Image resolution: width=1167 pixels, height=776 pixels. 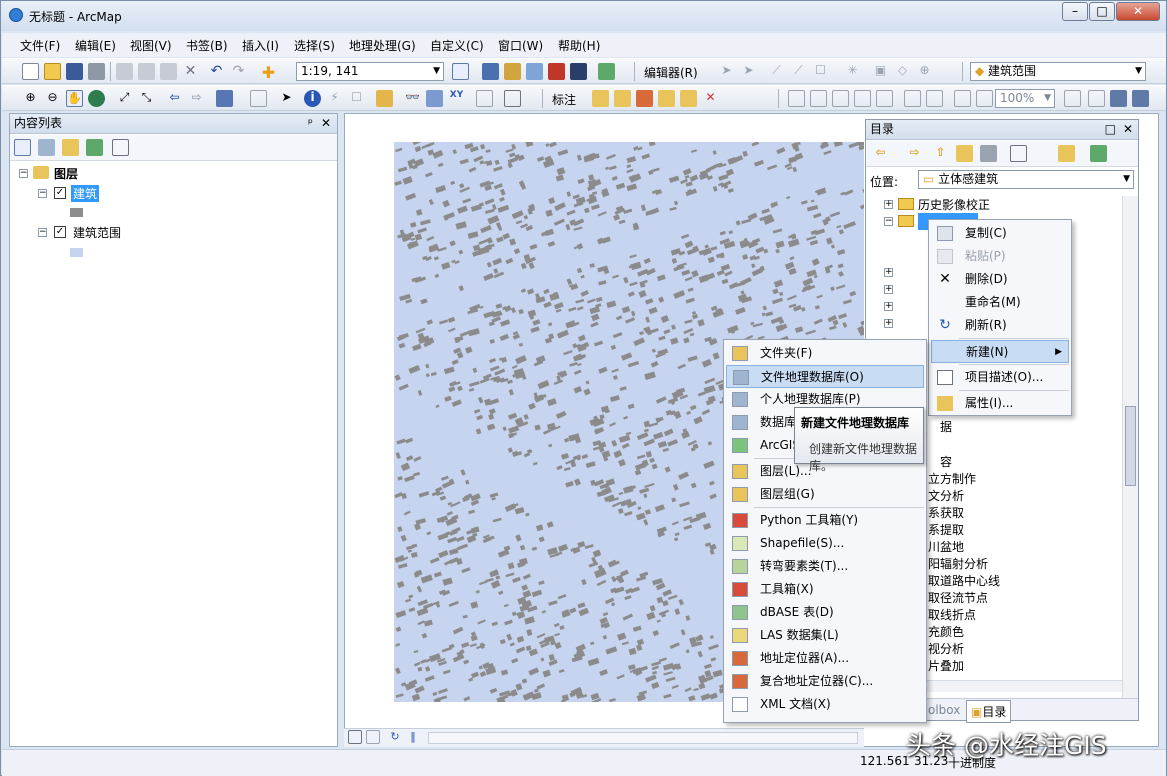 I want to click on layout-zoom-out-icon, so click(x=818, y=98).